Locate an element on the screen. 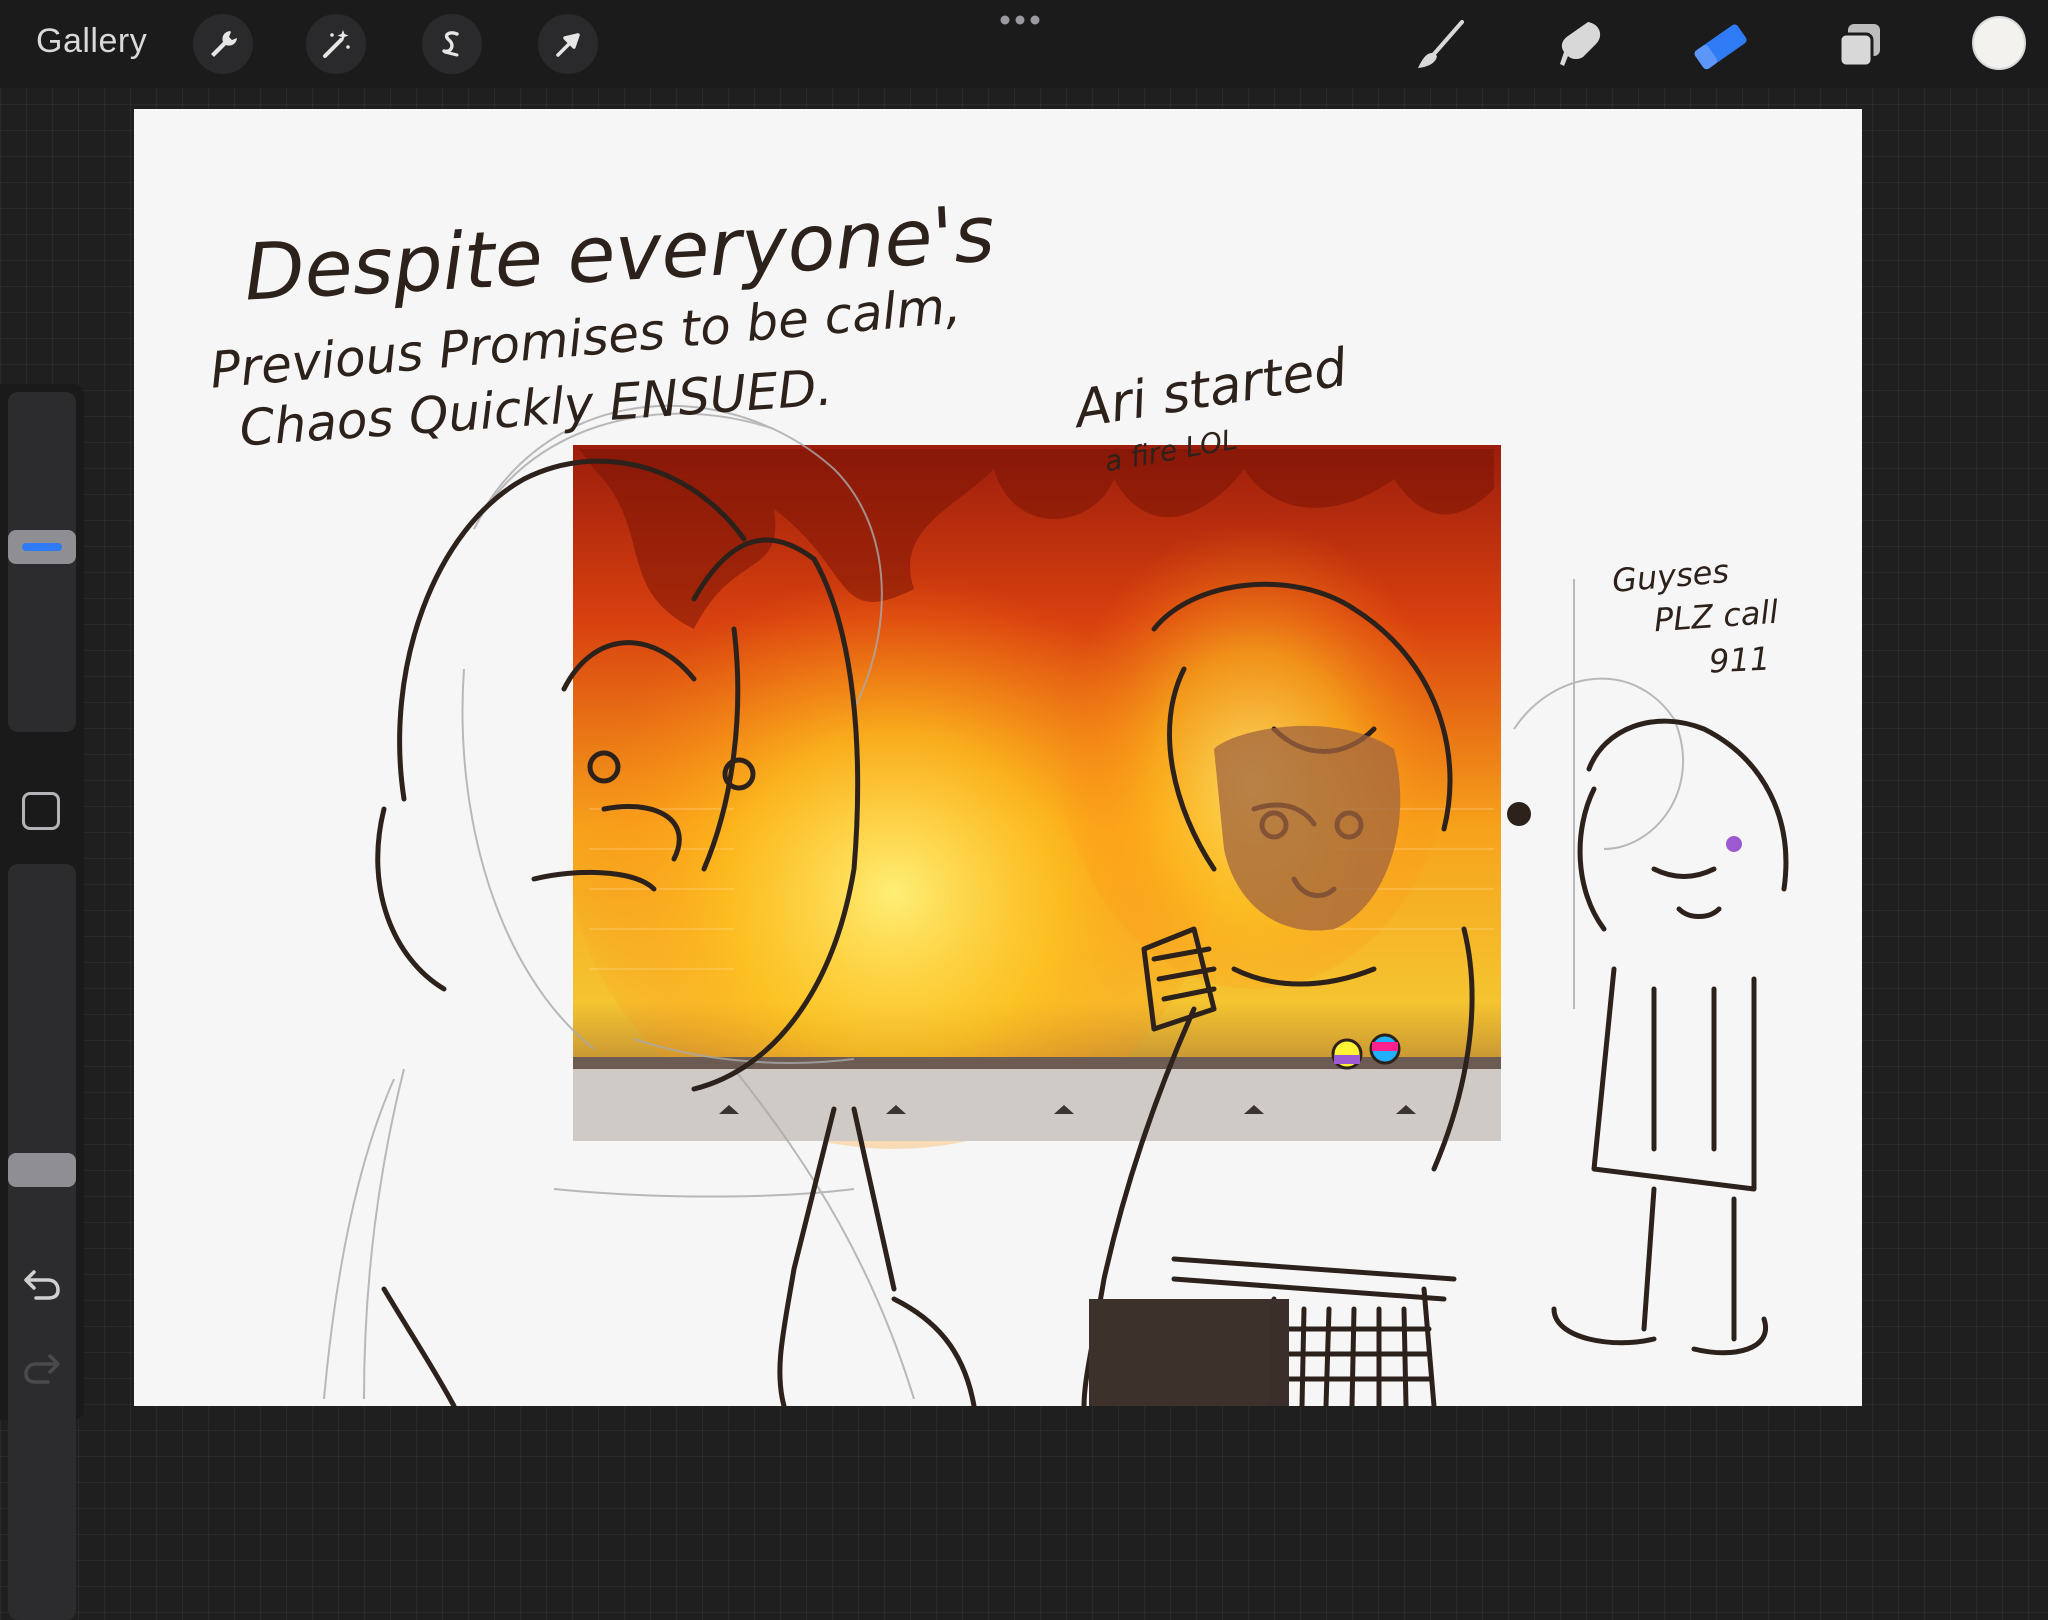 The image size is (2048, 1620). eraser-icon is located at coordinates (1720, 47).